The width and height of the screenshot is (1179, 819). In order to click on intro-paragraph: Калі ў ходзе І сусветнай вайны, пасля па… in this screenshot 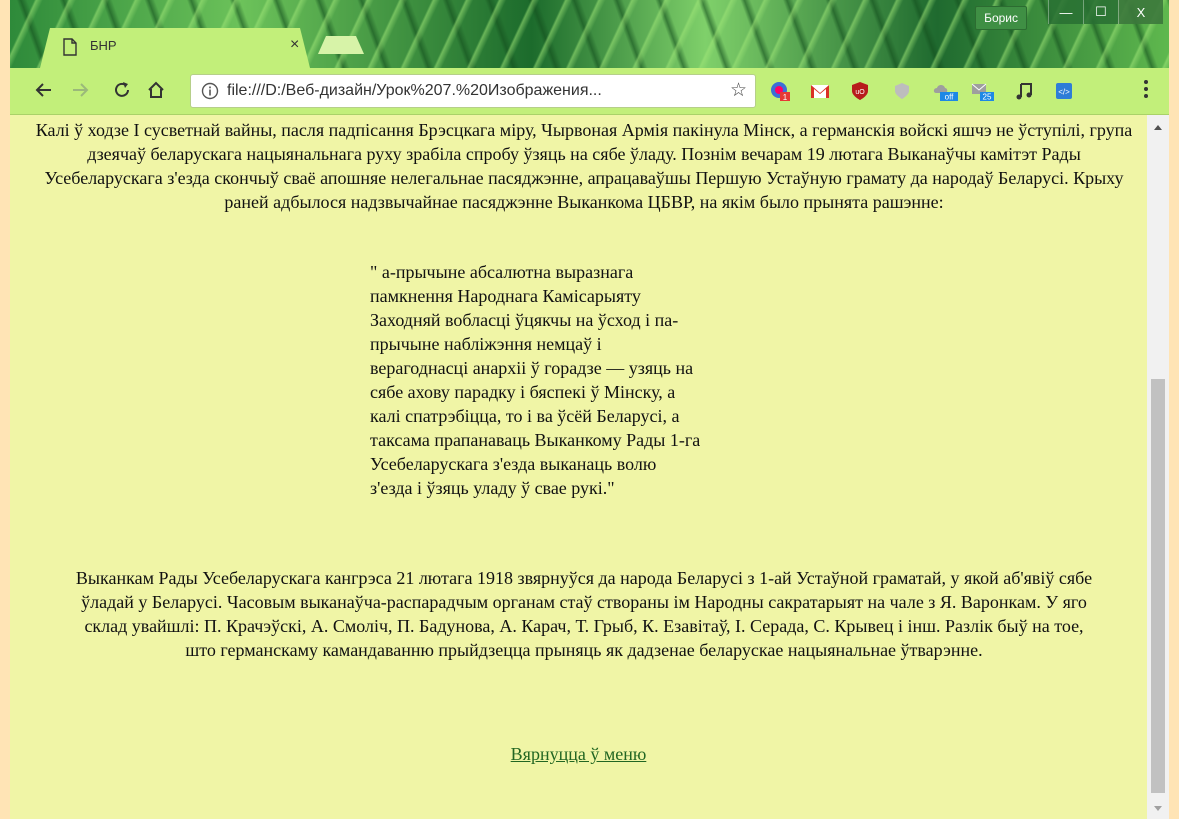, I will do `click(584, 166)`.